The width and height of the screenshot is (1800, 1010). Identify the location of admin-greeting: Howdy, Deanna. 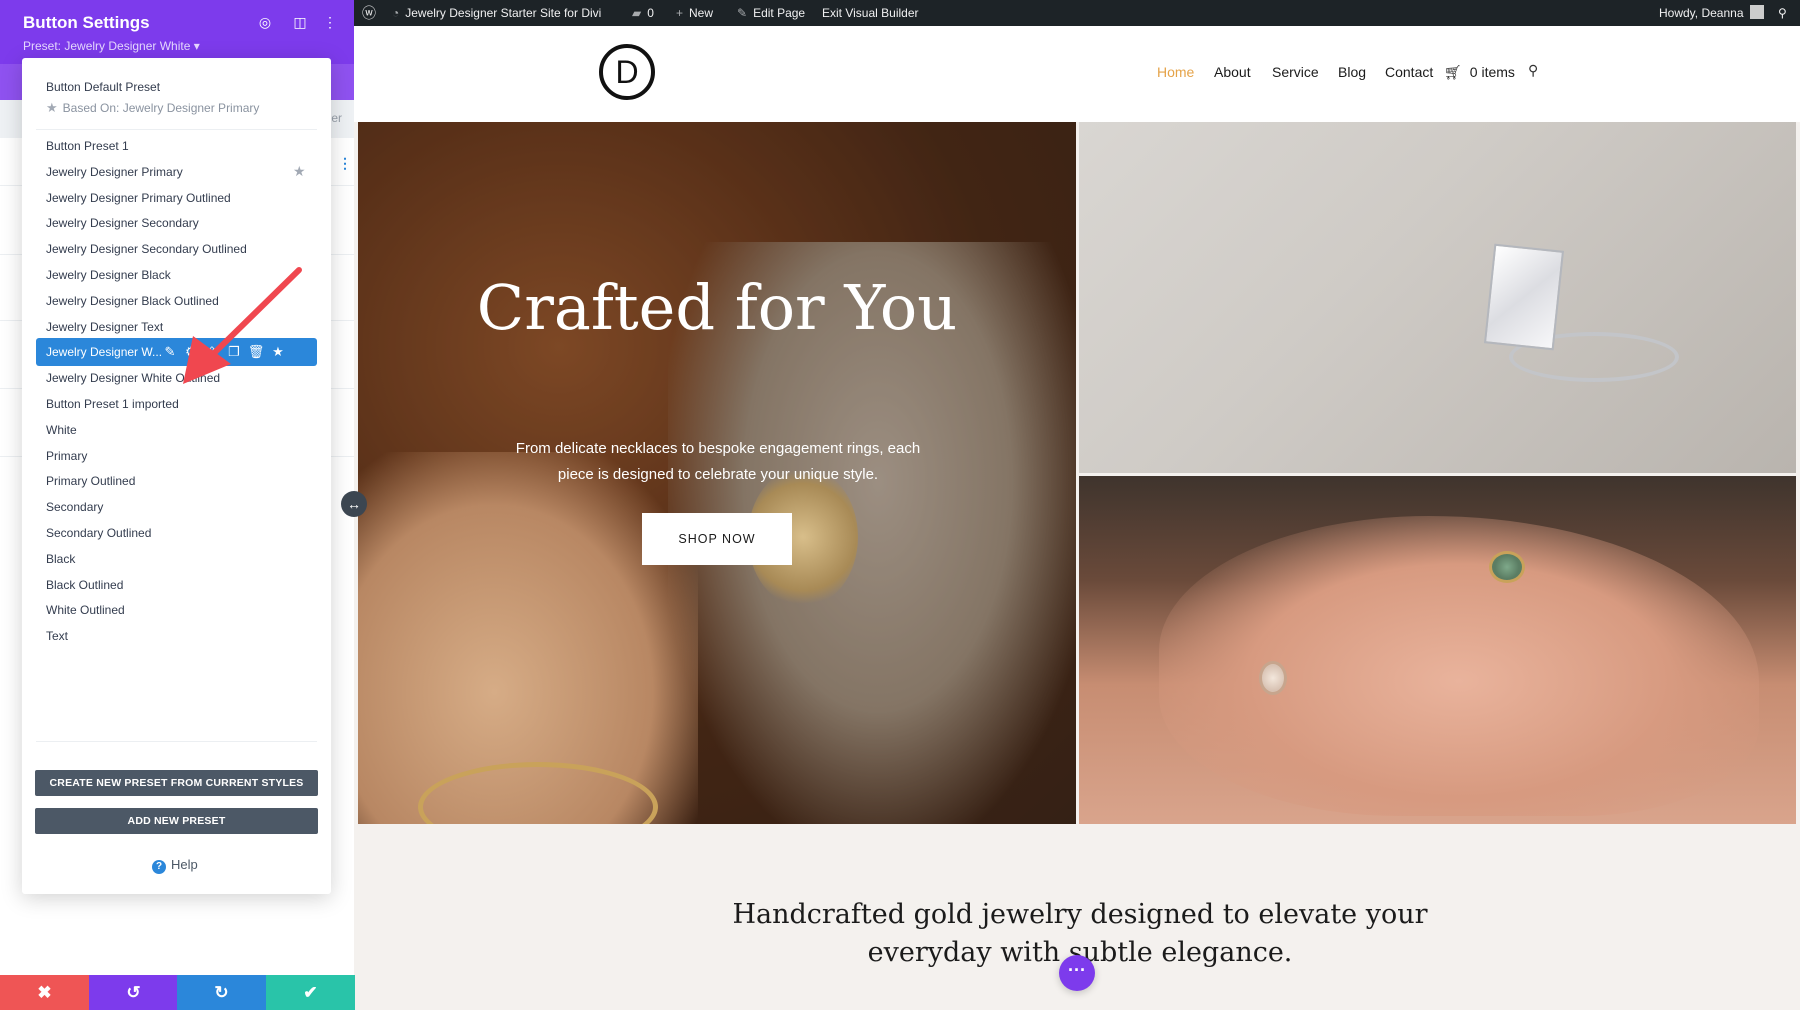
(1711, 13).